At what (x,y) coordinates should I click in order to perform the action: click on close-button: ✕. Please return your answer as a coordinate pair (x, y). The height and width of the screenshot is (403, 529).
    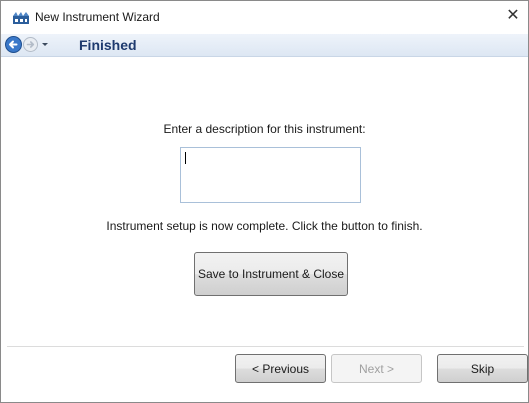
    Looking at the image, I should click on (513, 16).